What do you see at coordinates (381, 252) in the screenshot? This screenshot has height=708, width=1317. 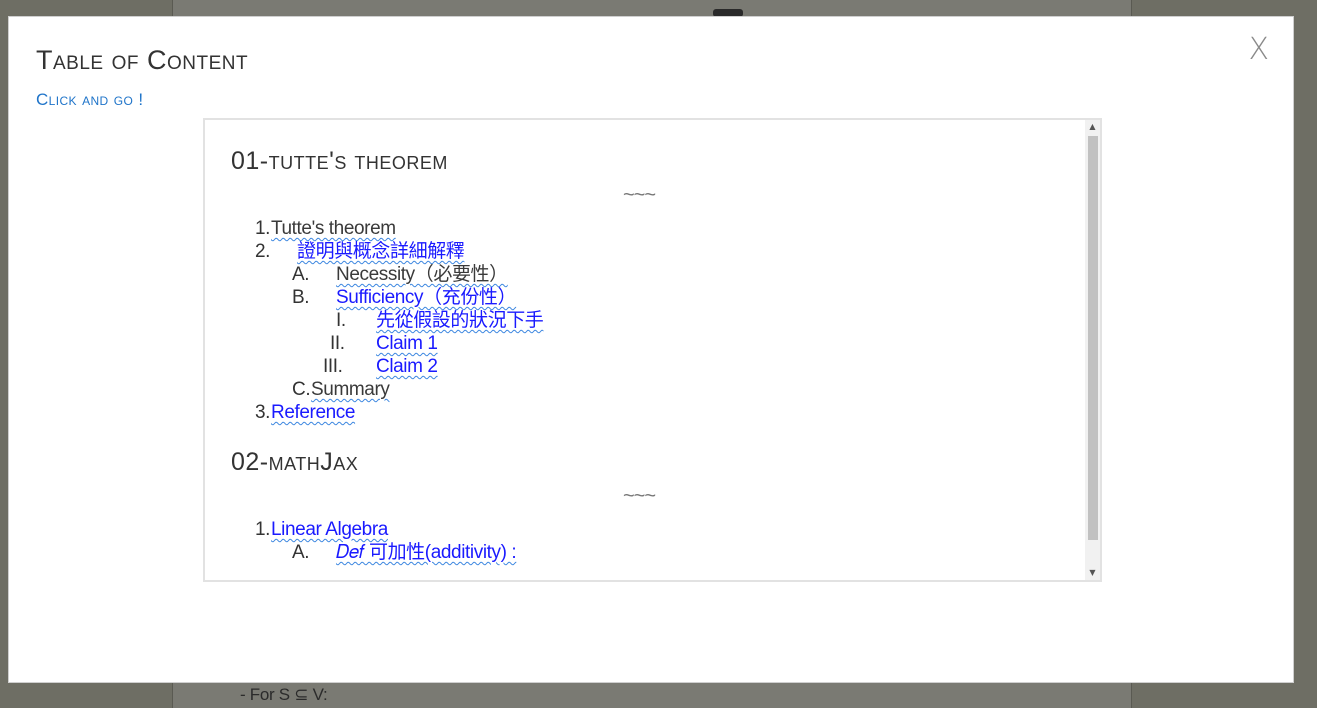 I see `toc-link: 證明與概念詳細解釋` at bounding box center [381, 252].